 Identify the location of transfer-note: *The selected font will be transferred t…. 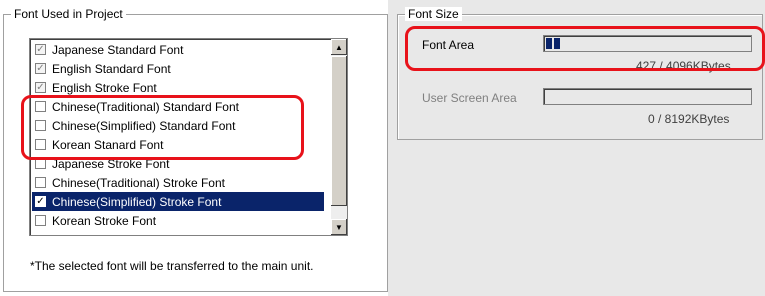
(172, 266).